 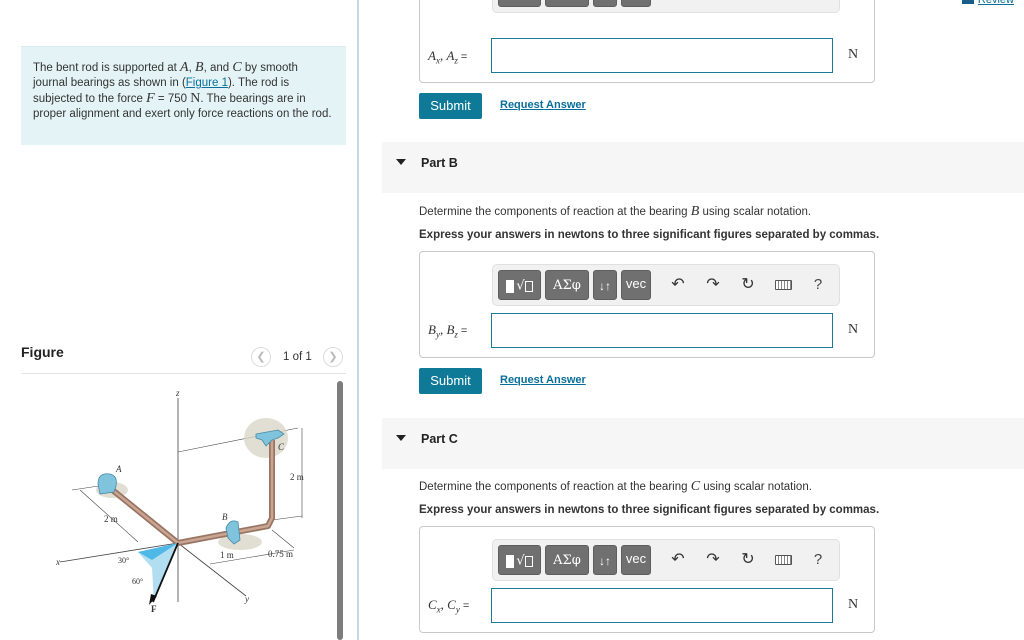 I want to click on bent-rod, so click(x=191, y=493).